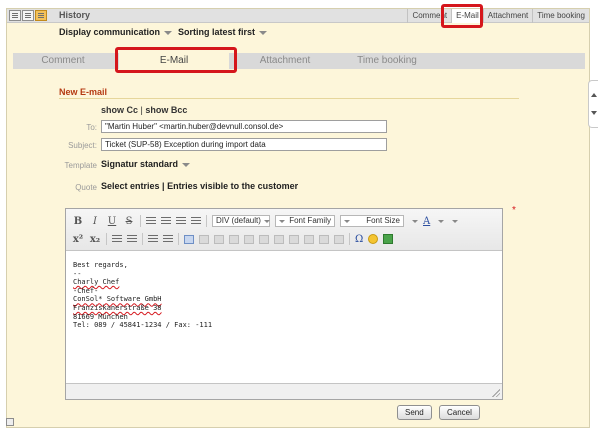  What do you see at coordinates (144, 110) in the screenshot?
I see `cc-bcc-links: show Cc | show Bcc` at bounding box center [144, 110].